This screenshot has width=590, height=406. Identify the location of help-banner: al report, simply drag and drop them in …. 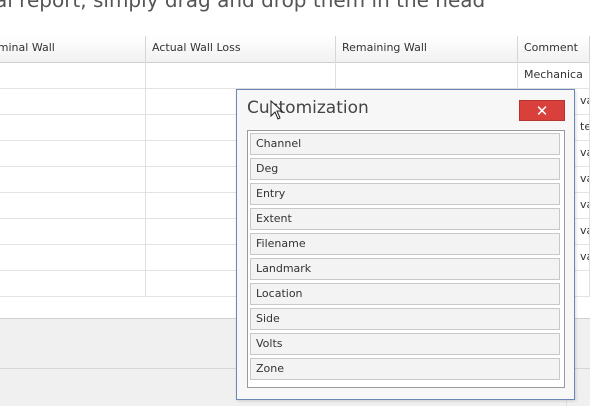
(295, 12).